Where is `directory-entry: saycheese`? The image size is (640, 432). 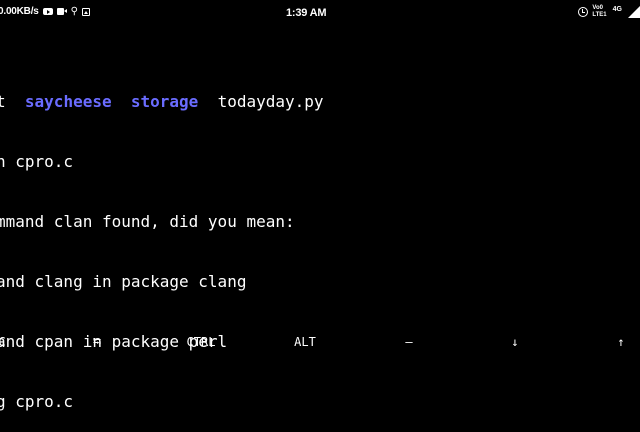
directory-entry: saycheese is located at coordinates (68, 101).